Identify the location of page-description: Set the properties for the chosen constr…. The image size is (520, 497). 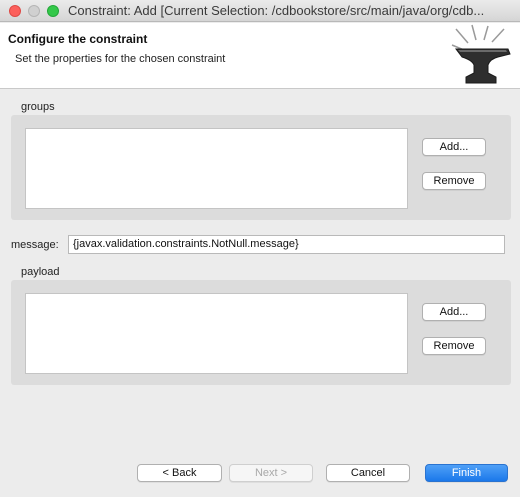
(120, 59).